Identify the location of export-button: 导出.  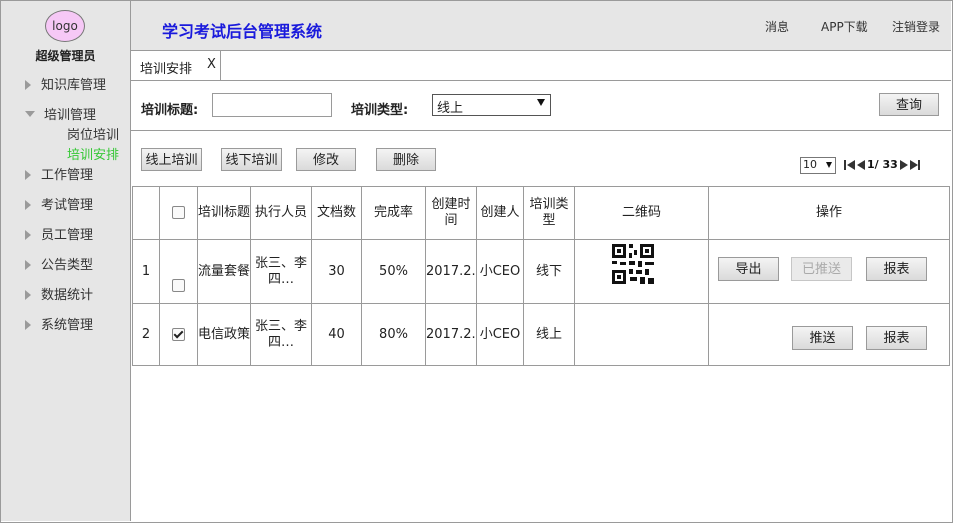
(748, 269).